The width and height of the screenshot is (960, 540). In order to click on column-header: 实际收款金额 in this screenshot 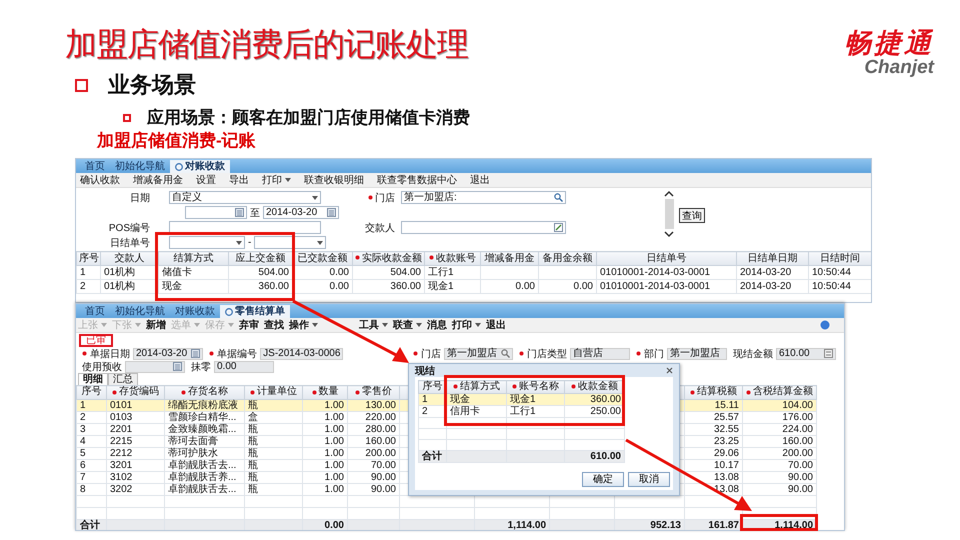, I will do `click(388, 259)`.